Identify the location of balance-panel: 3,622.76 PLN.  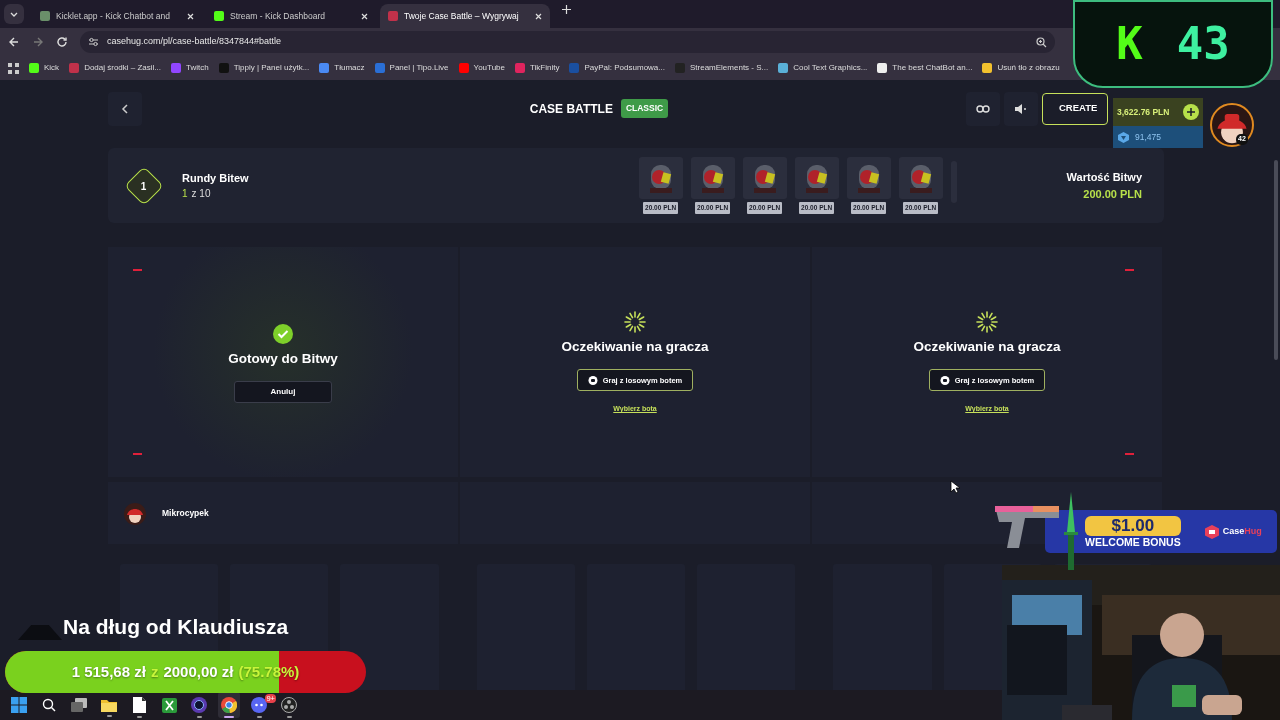
(1158, 112).